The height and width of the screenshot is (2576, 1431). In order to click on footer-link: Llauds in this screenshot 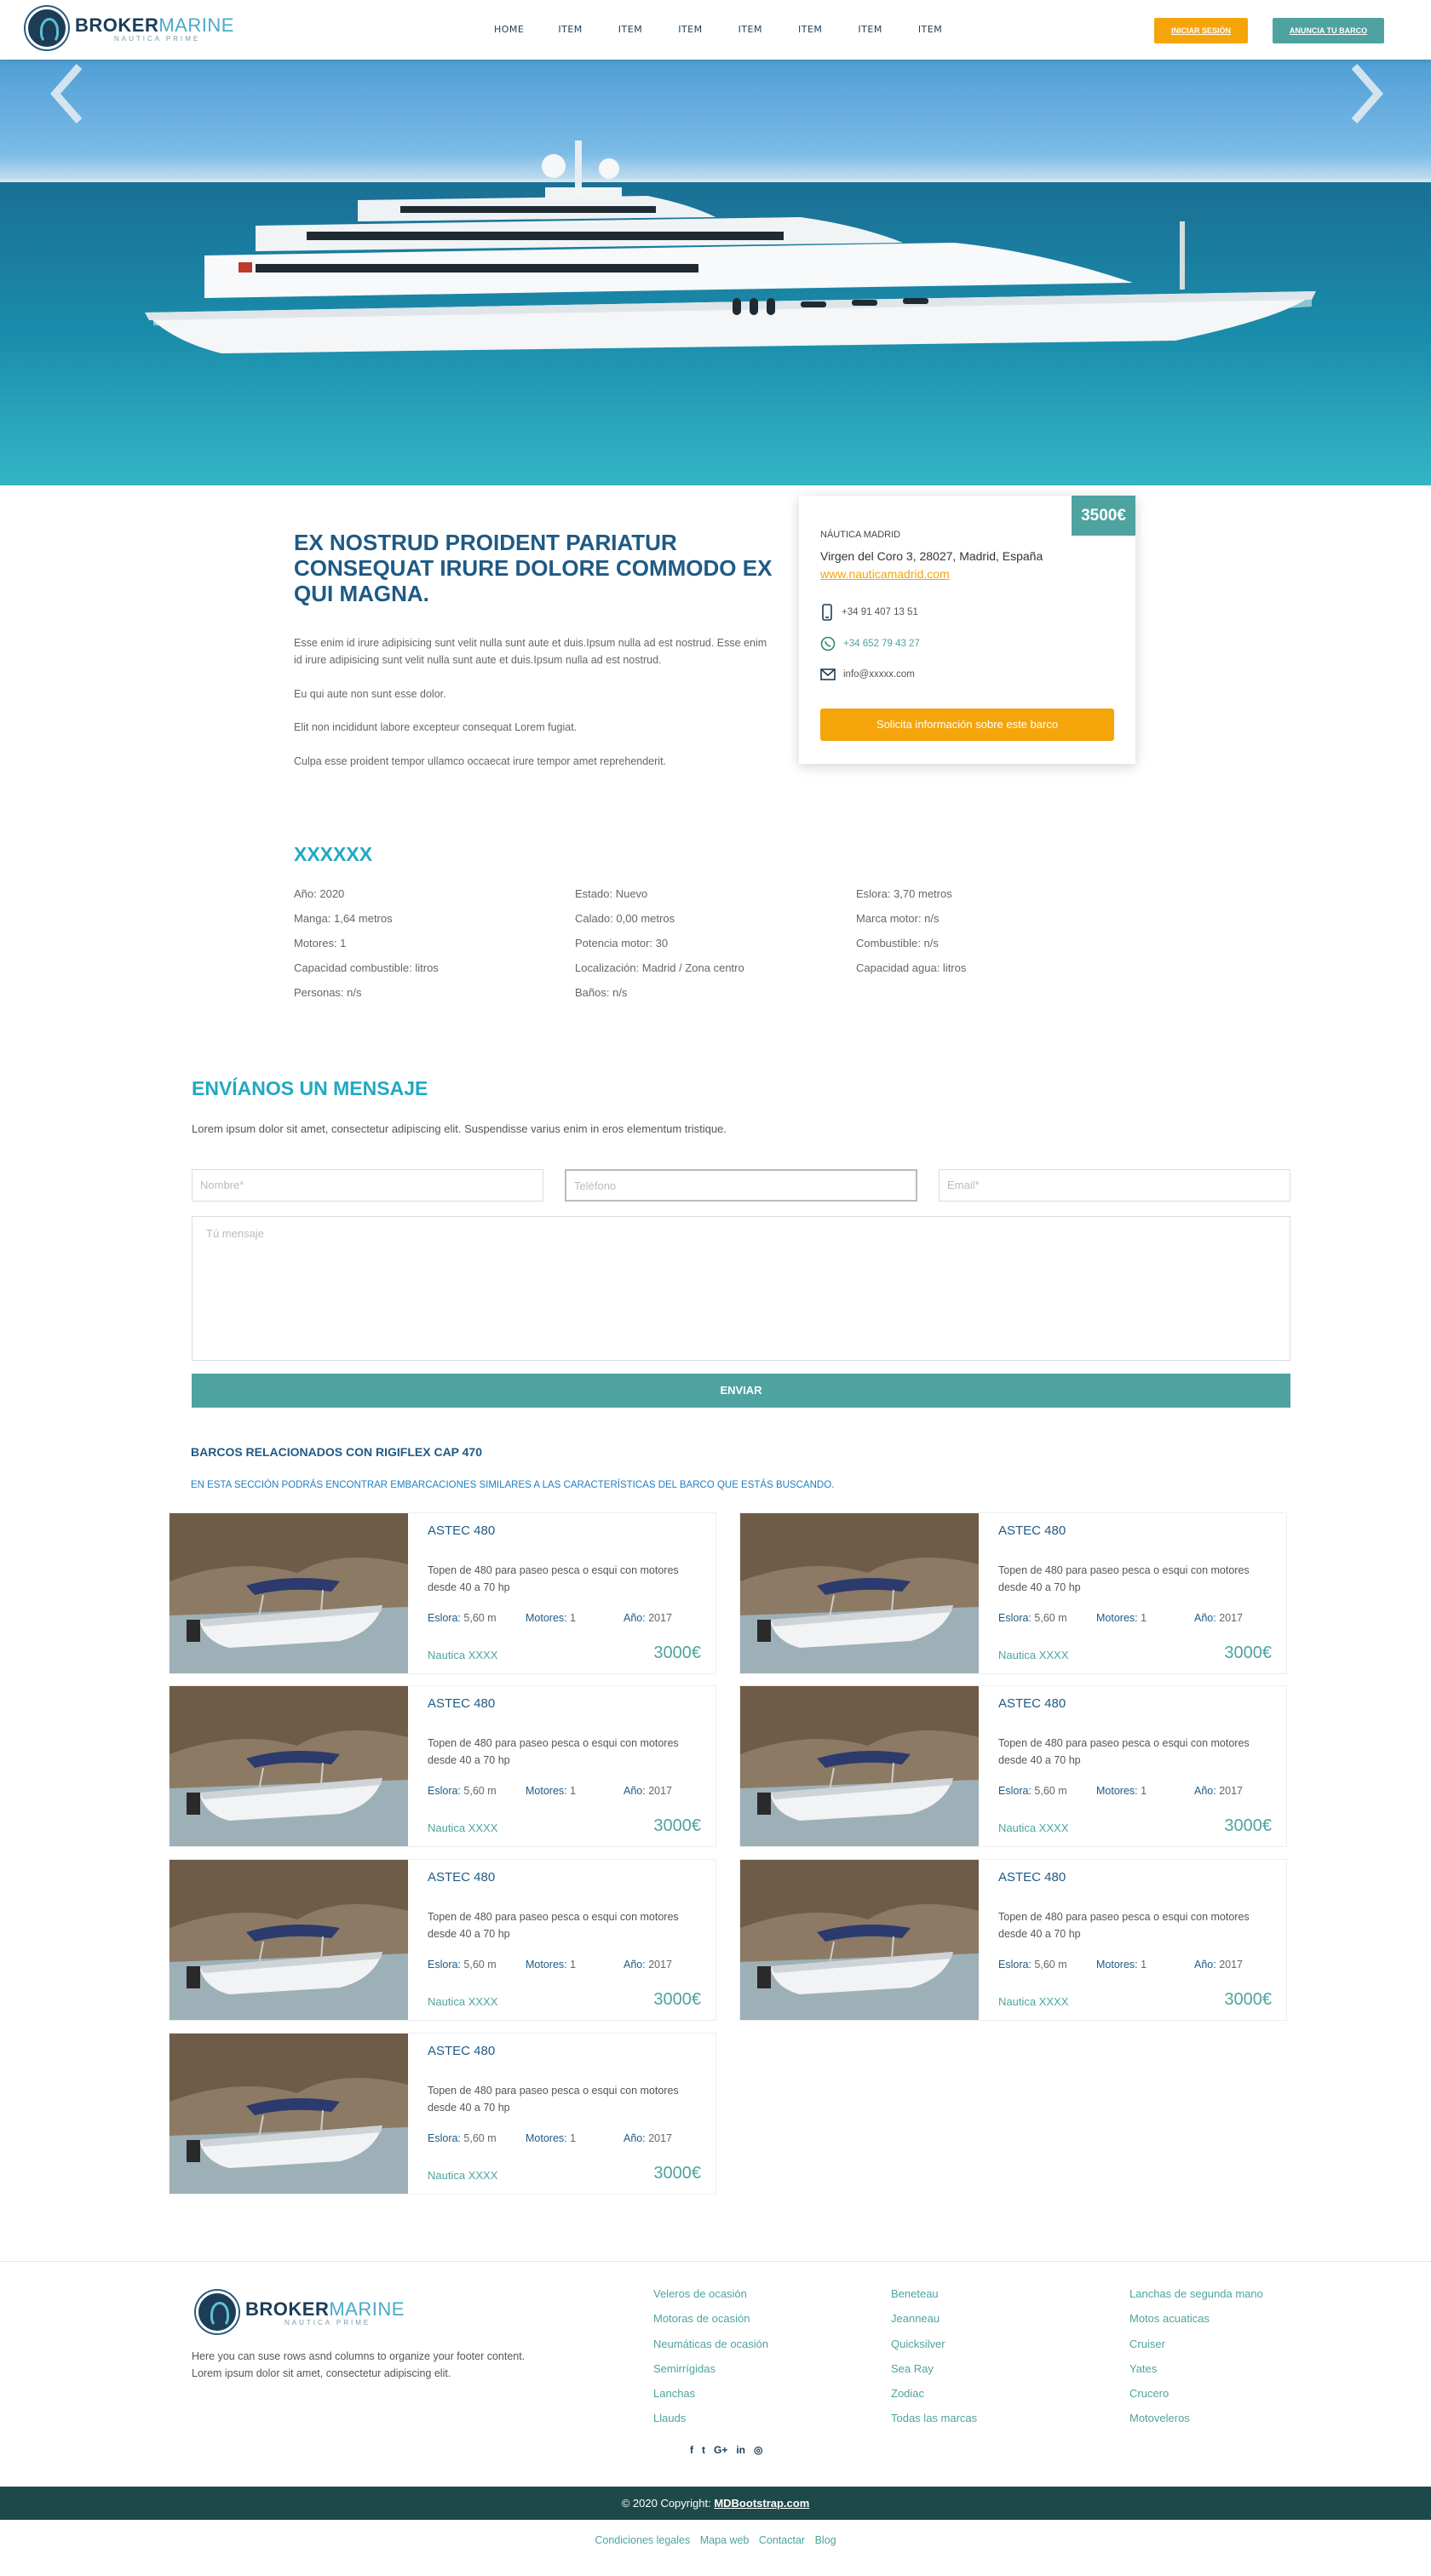, I will do `click(710, 2424)`.